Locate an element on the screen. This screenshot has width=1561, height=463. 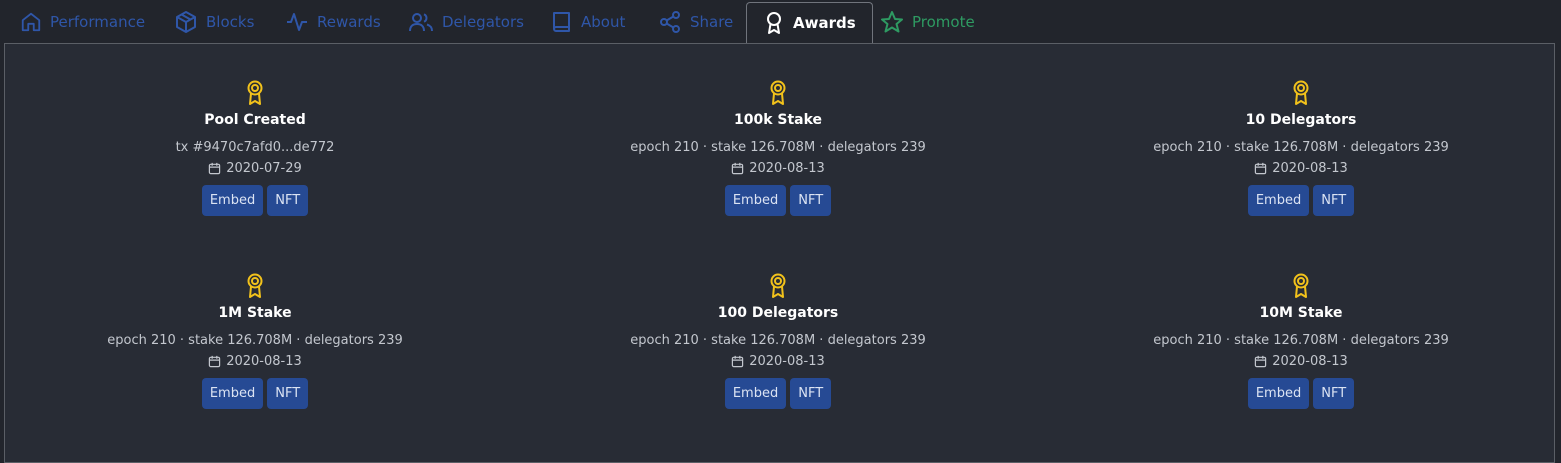
tab-label: Share is located at coordinates (712, 22).